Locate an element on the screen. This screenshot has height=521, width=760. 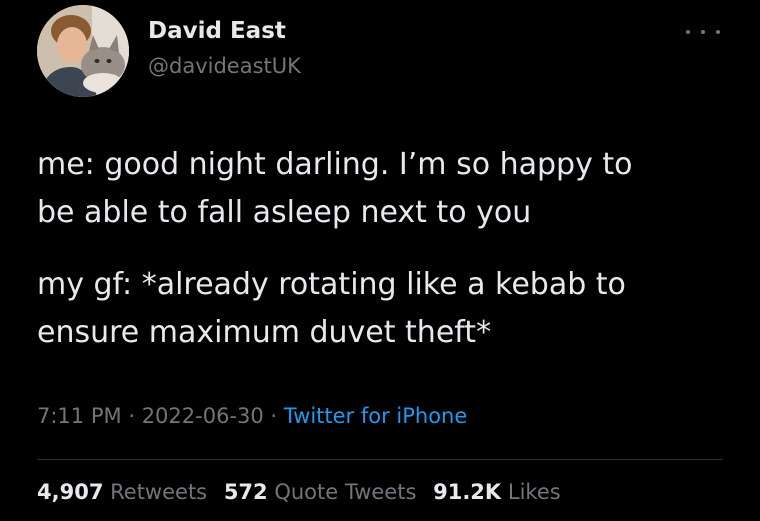
retweets-count: 4,907 is located at coordinates (70, 492).